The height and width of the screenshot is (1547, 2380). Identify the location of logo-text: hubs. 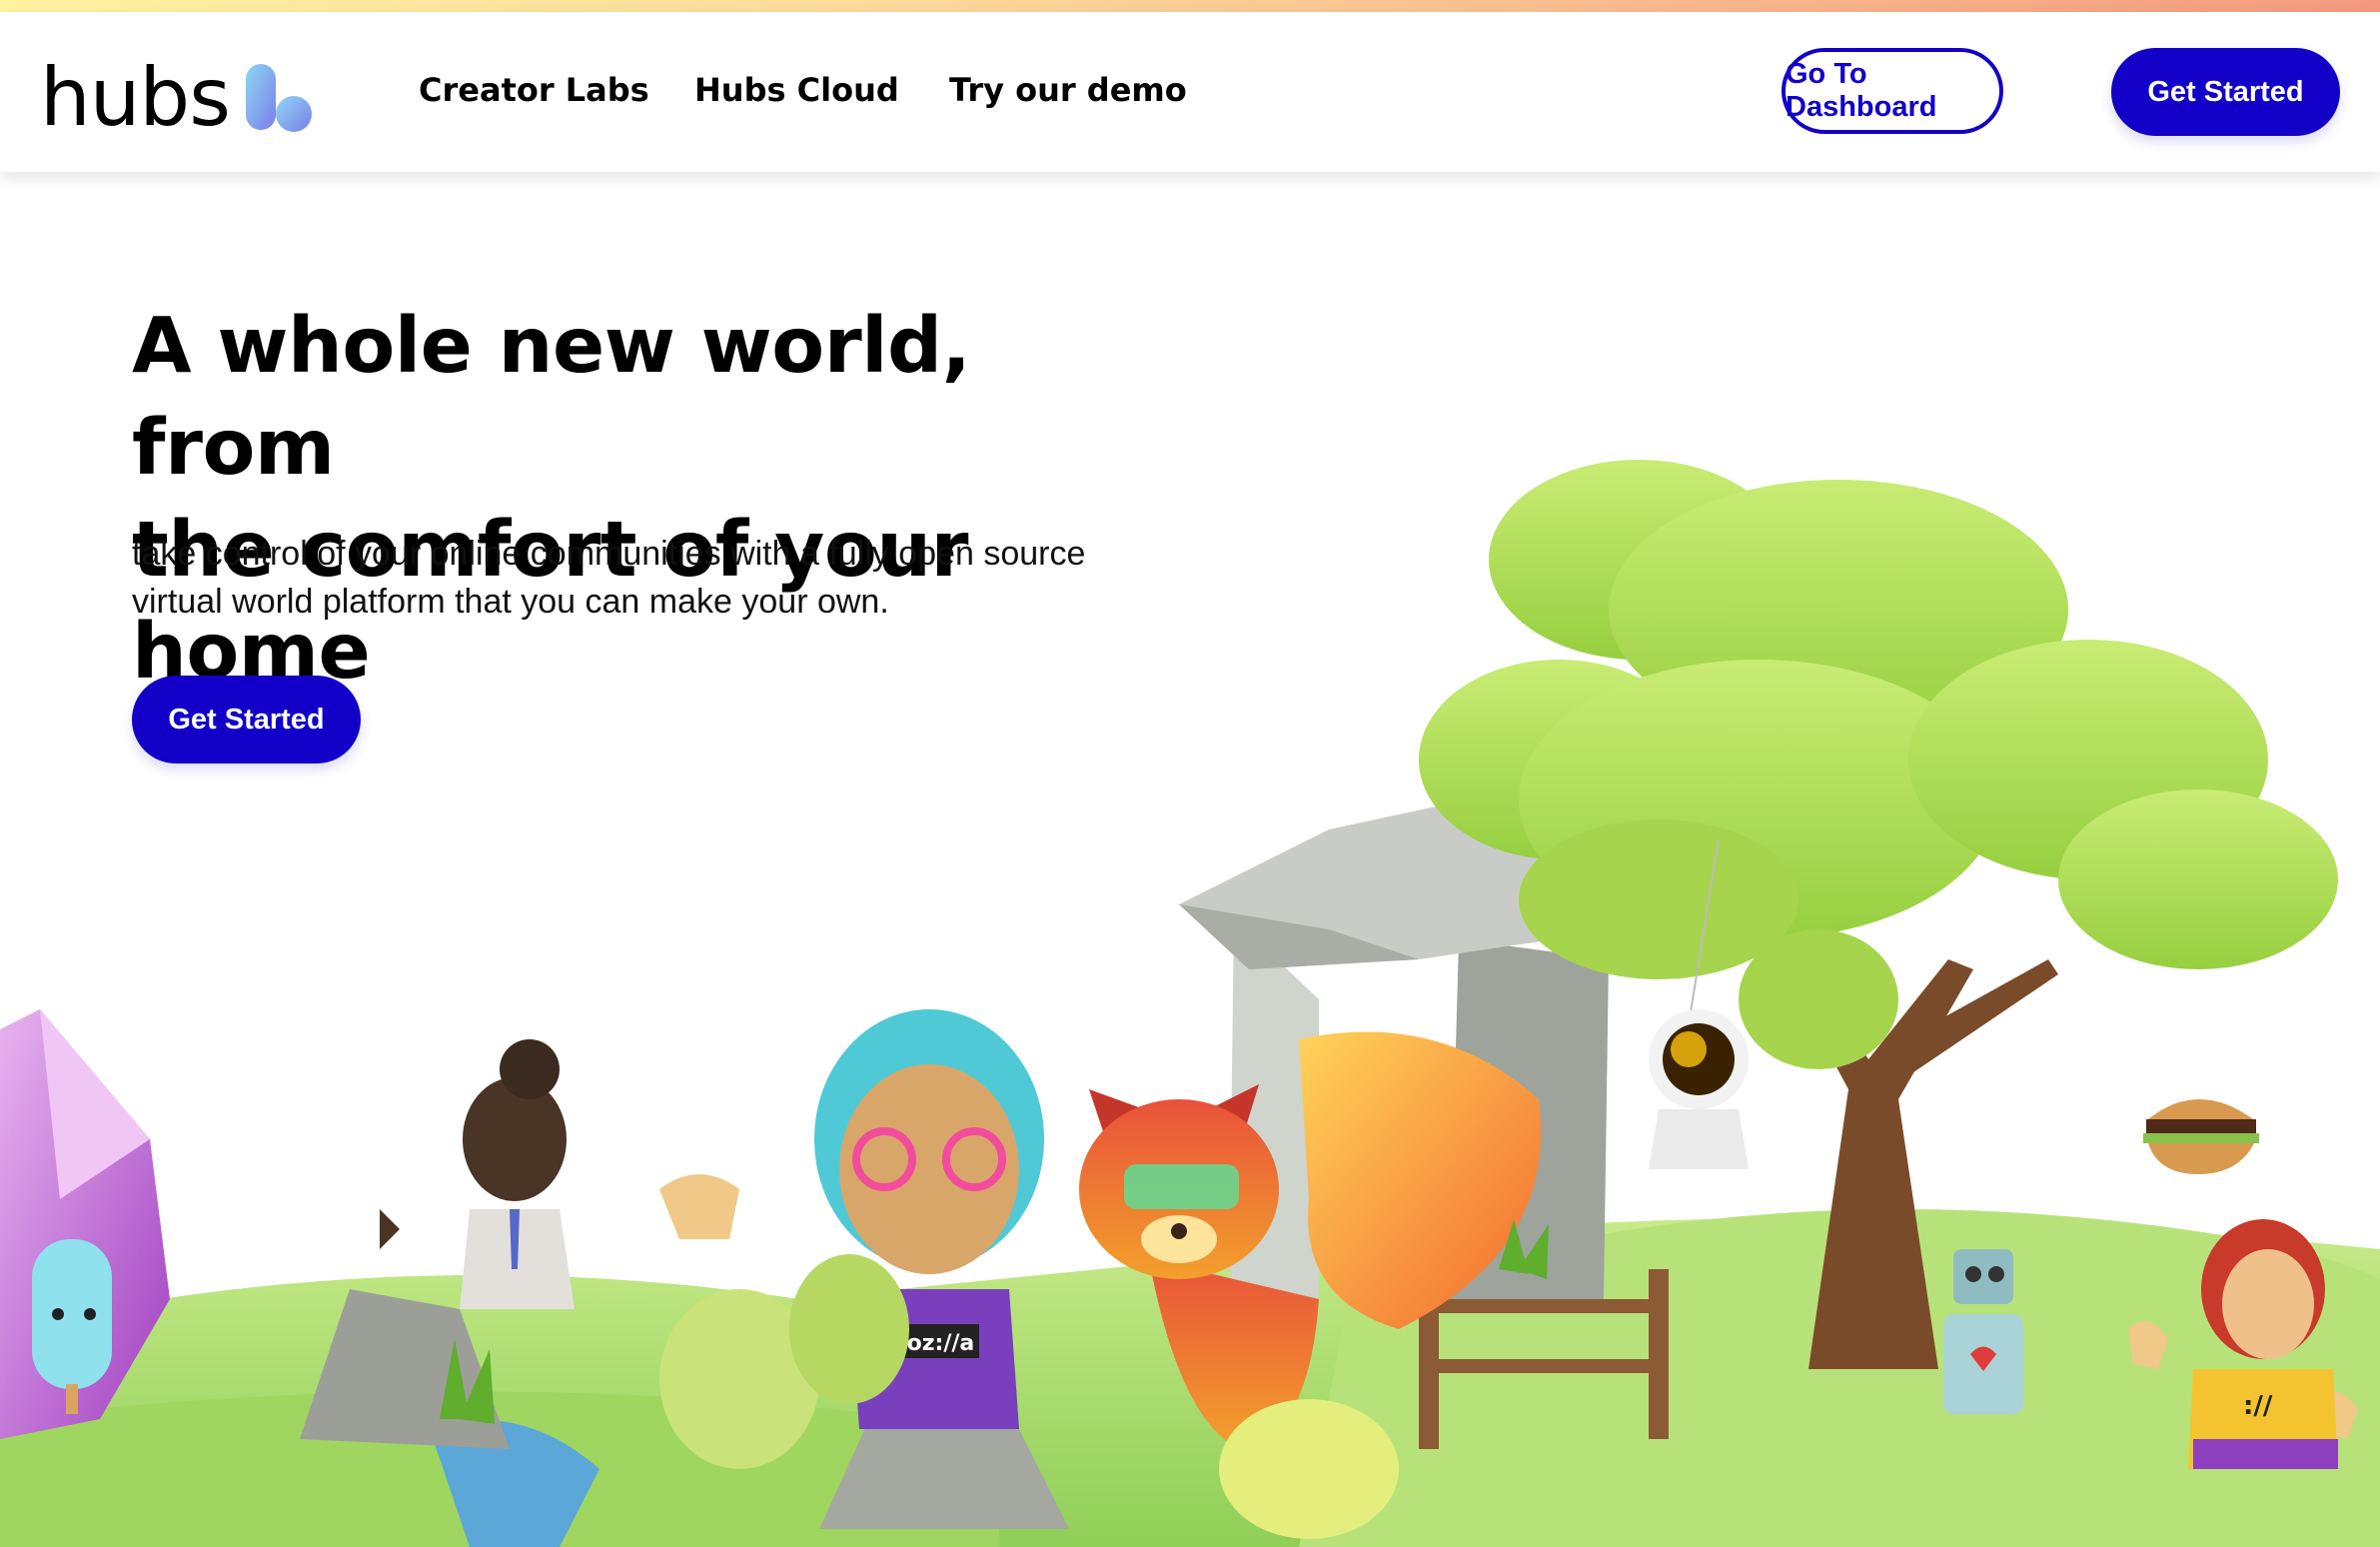
(135, 97).